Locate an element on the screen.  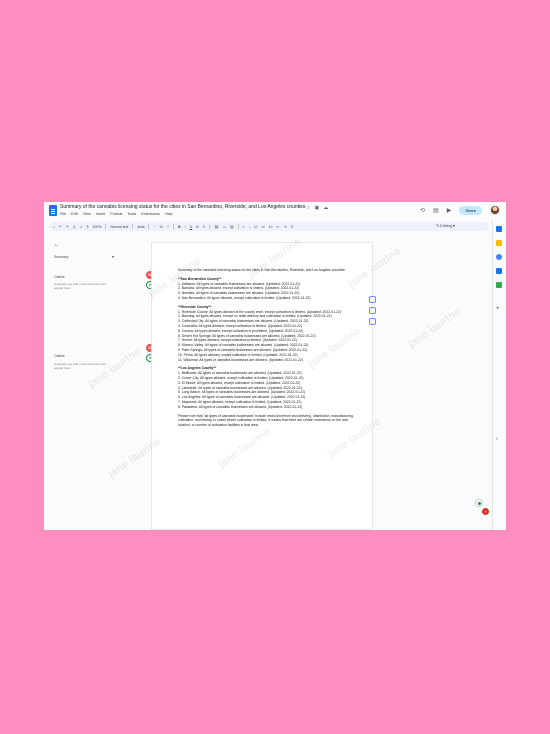
outline-label-2: Outline is located at coordinates (59, 356).